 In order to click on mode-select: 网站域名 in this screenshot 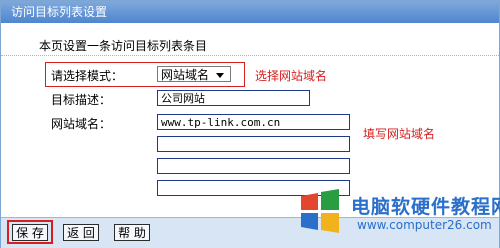, I will do `click(194, 74)`.